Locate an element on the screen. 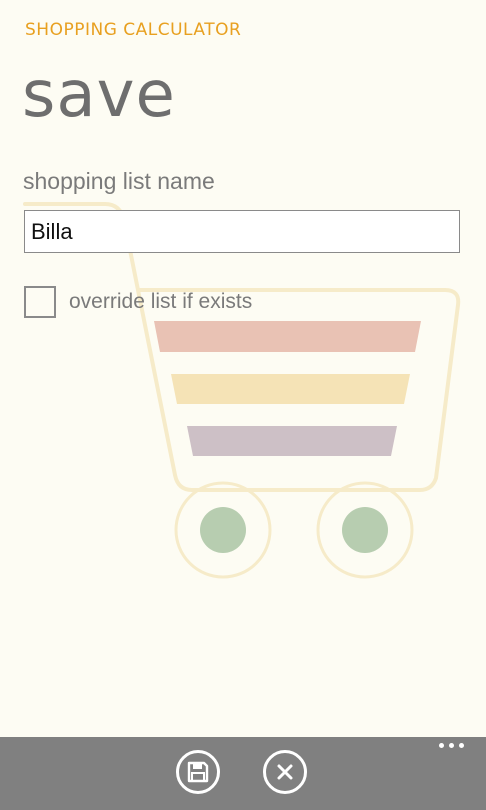 The image size is (486, 810). page-title: save is located at coordinates (99, 95).